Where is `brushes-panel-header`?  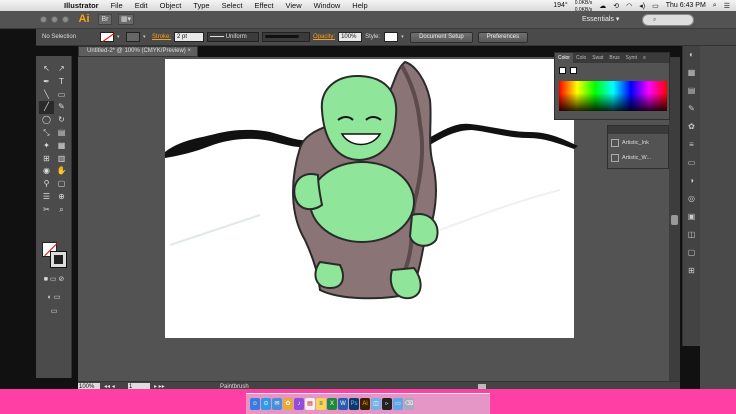 brushes-panel-header is located at coordinates (638, 130).